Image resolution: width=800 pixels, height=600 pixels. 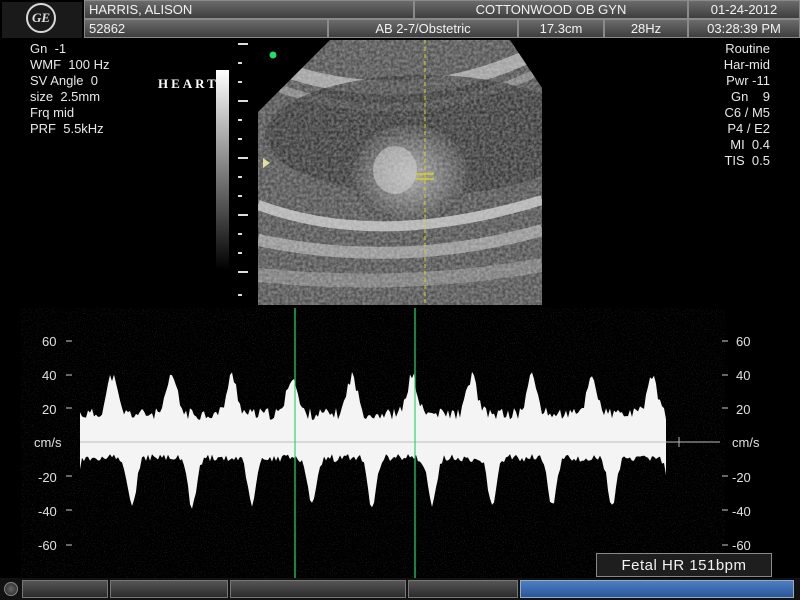 I want to click on fetal-heart-rate-readout: Fetal HR 151bpm, so click(x=684, y=565).